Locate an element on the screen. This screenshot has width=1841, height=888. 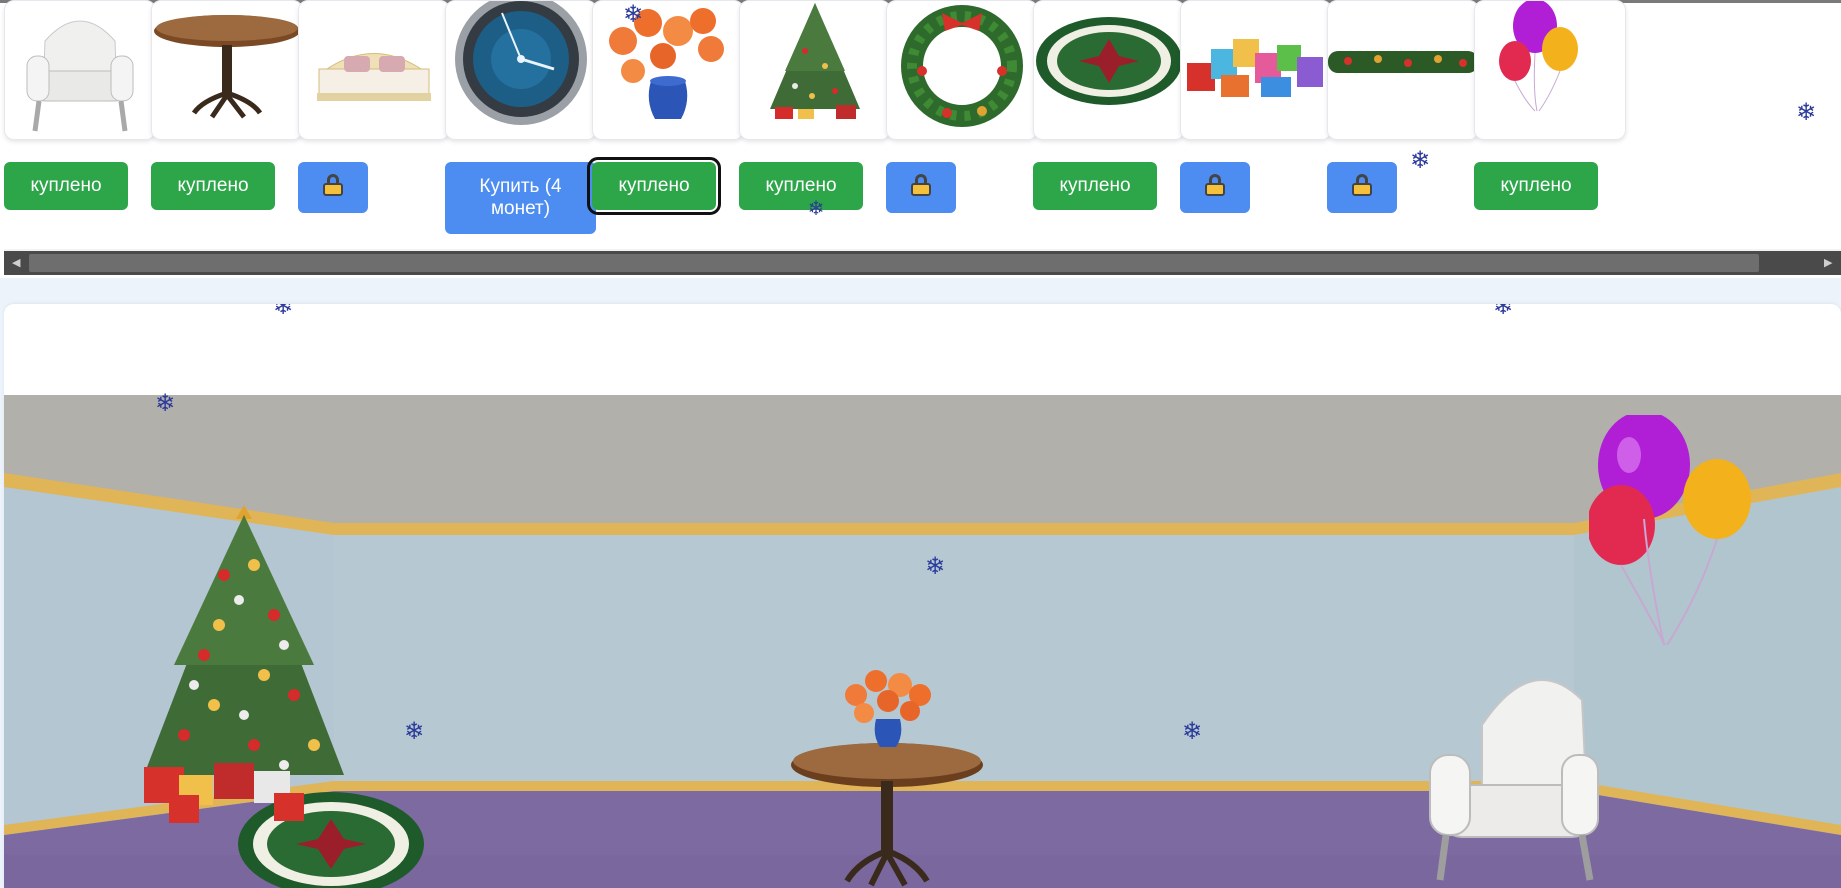
shop-scrollbar: ◀ ▶ is located at coordinates (922, 262).